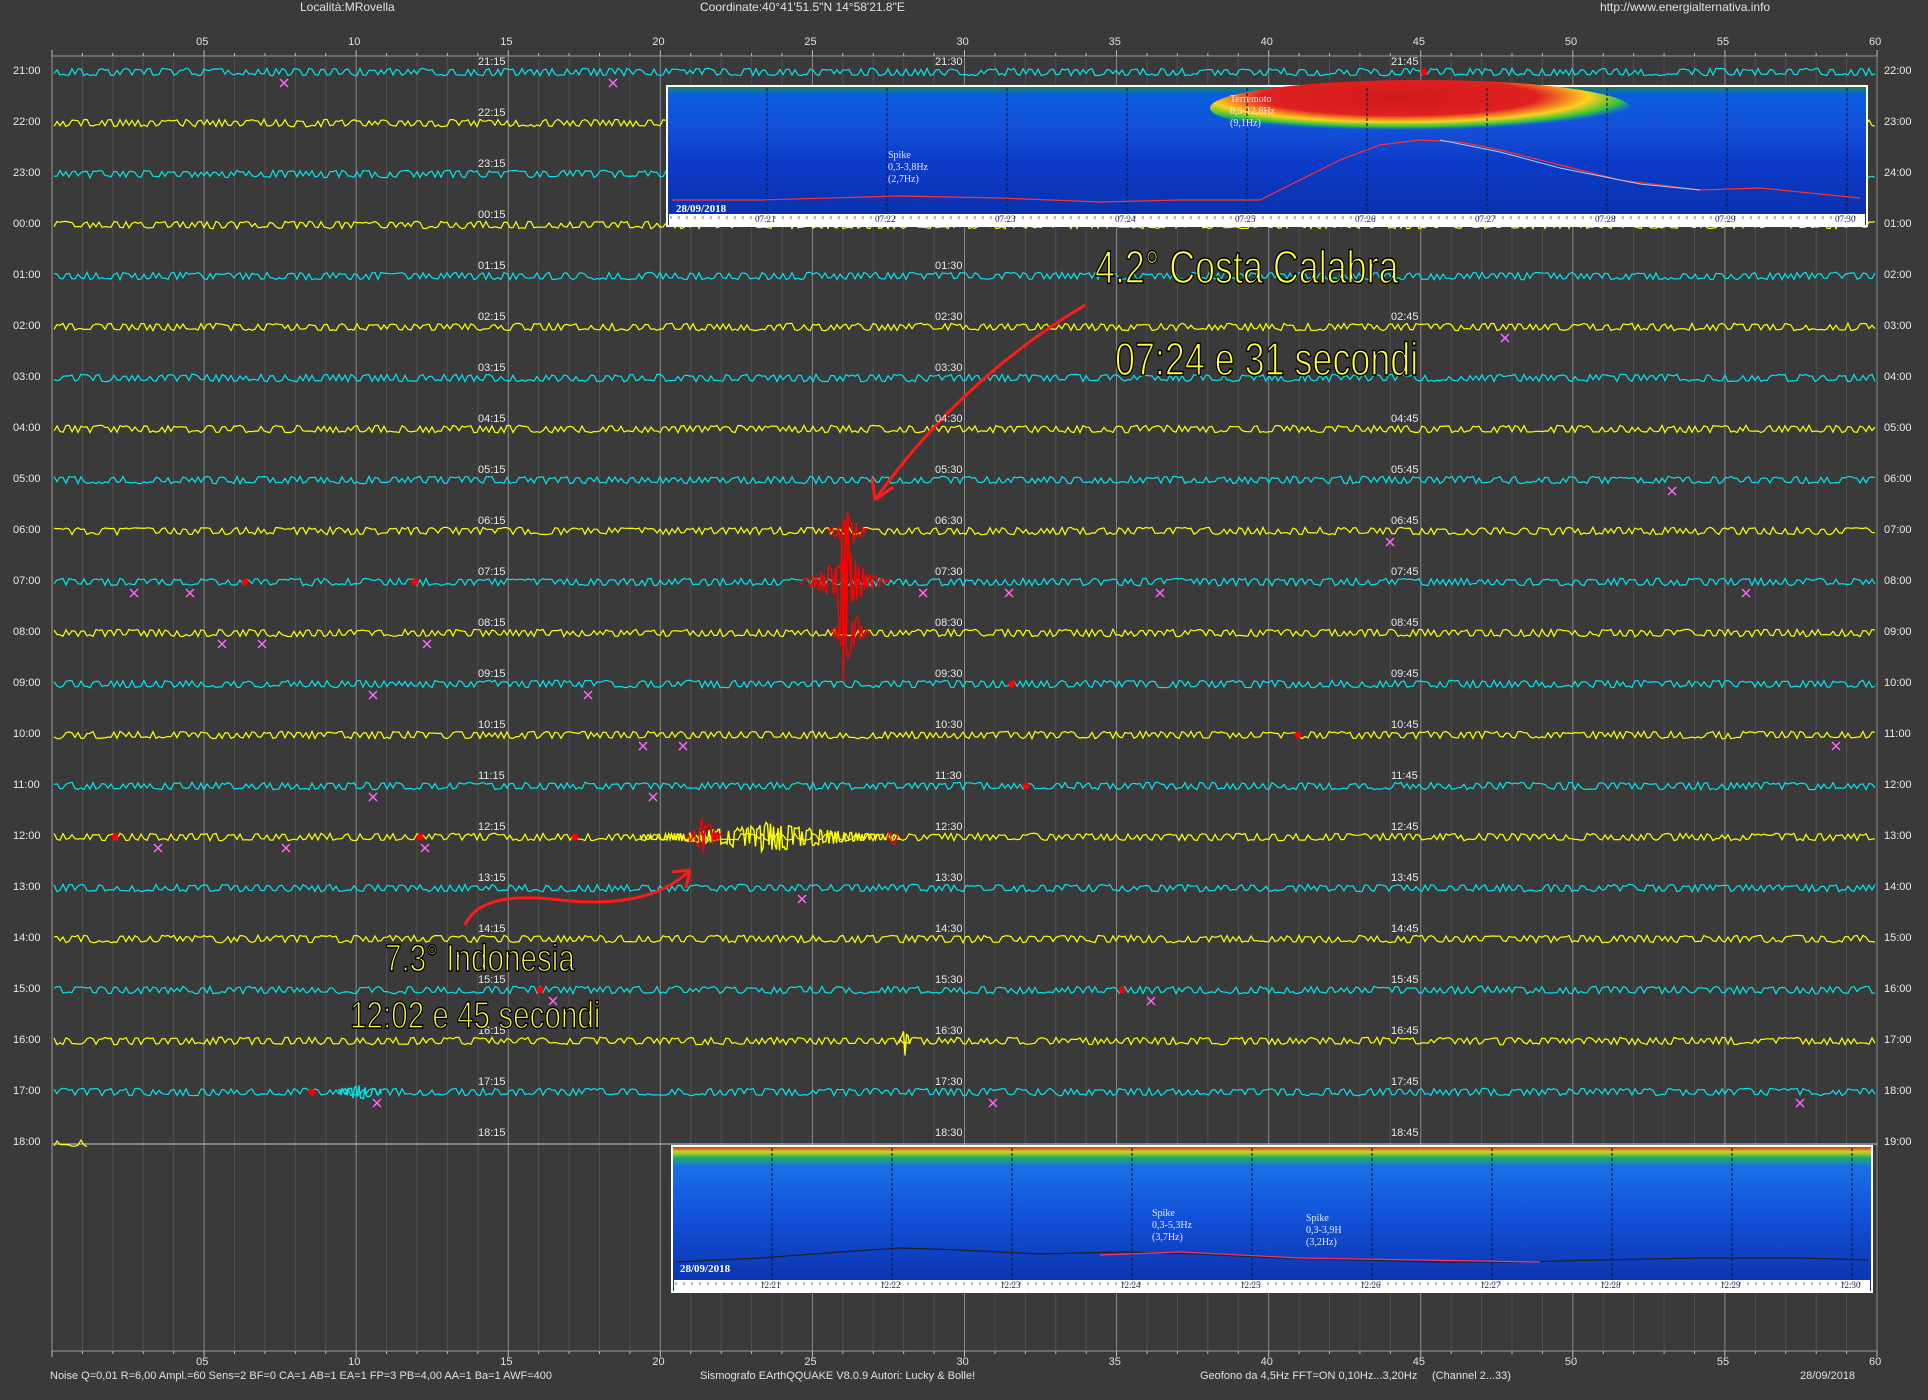  I want to click on spec-top-date: 28/09/2018, so click(701, 209).